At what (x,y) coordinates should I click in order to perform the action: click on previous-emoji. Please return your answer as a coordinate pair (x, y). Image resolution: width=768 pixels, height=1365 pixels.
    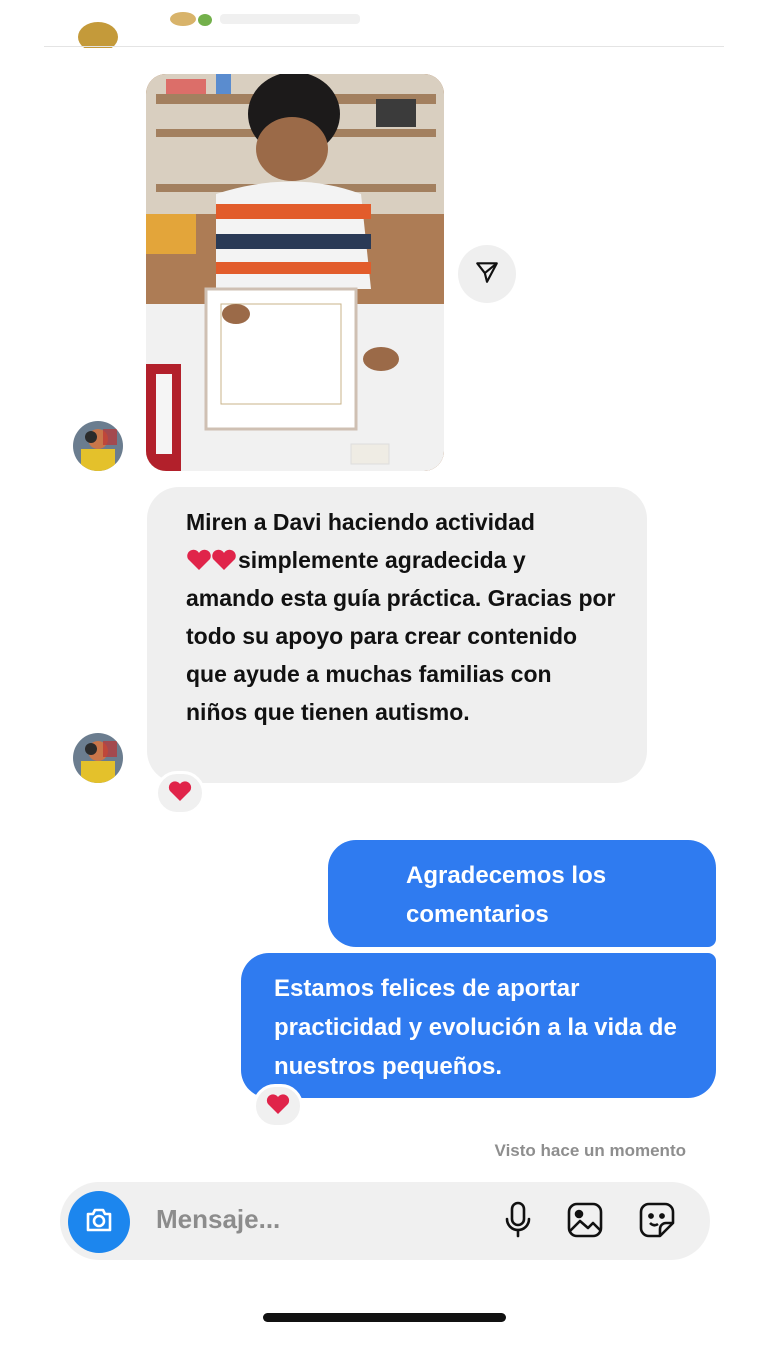
    Looking at the image, I should click on (183, 19).